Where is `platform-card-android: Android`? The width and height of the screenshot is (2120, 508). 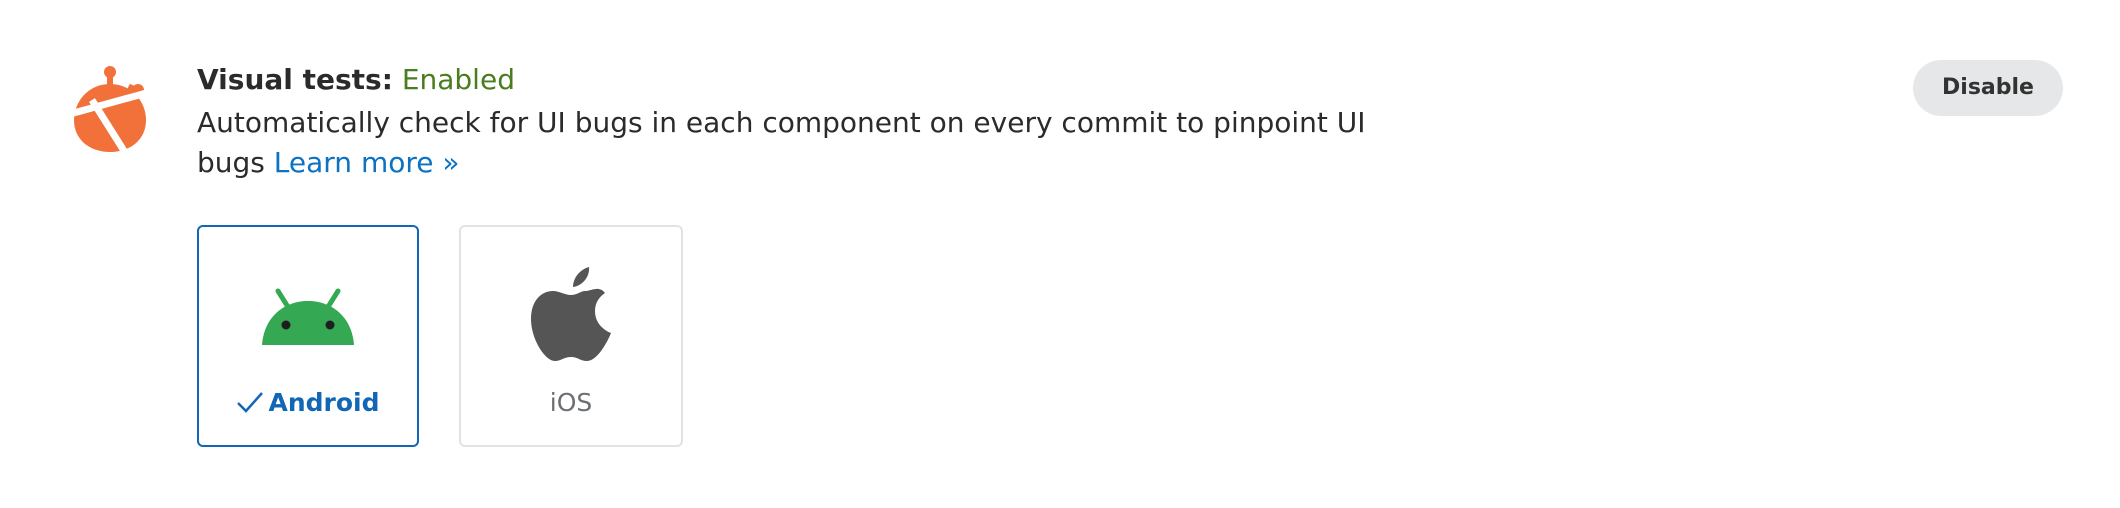
platform-card-android: Android is located at coordinates (308, 336).